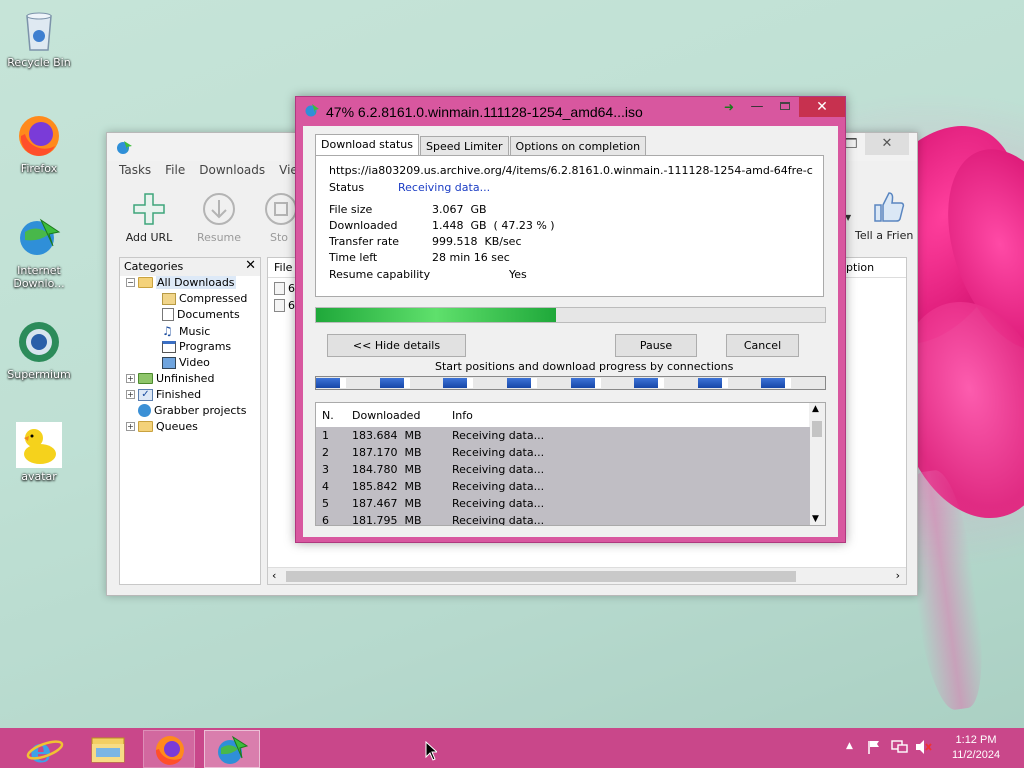 This screenshot has height=768, width=1024. What do you see at coordinates (386, 415) in the screenshot?
I see `column-downloaded: Downloaded` at bounding box center [386, 415].